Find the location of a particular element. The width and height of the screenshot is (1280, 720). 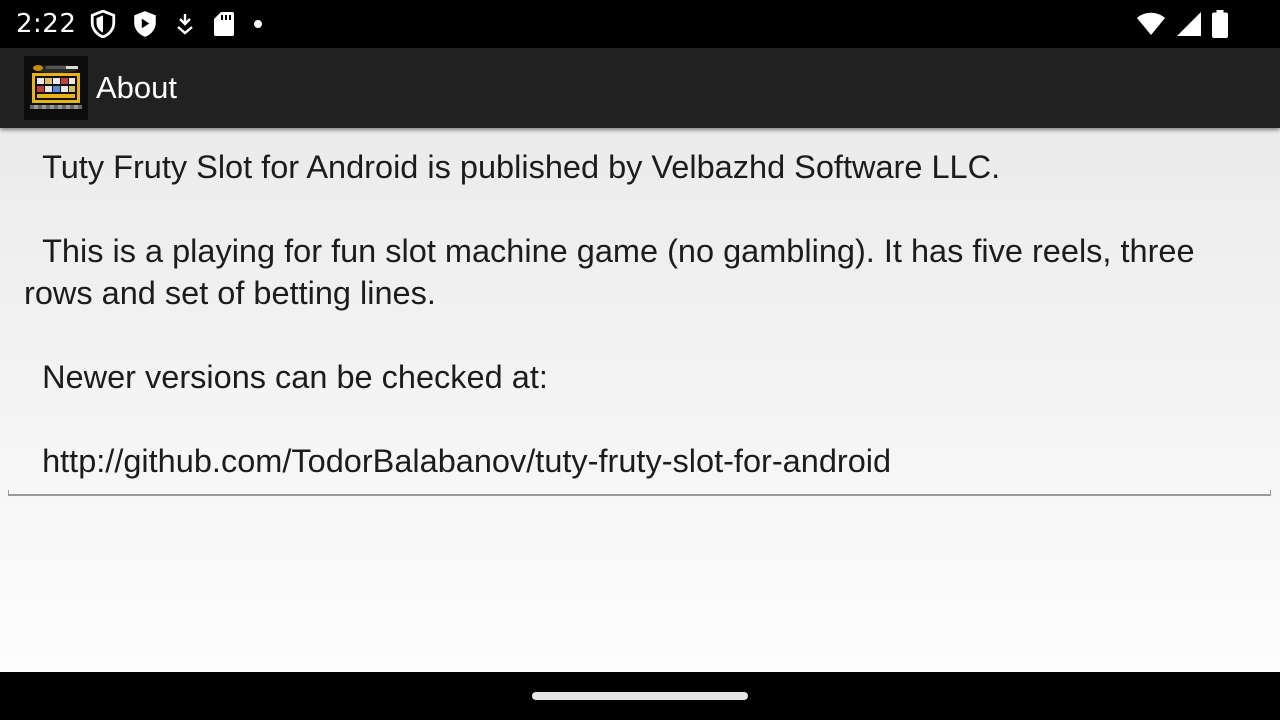

status-time: 2:22 is located at coordinates (46, 24).